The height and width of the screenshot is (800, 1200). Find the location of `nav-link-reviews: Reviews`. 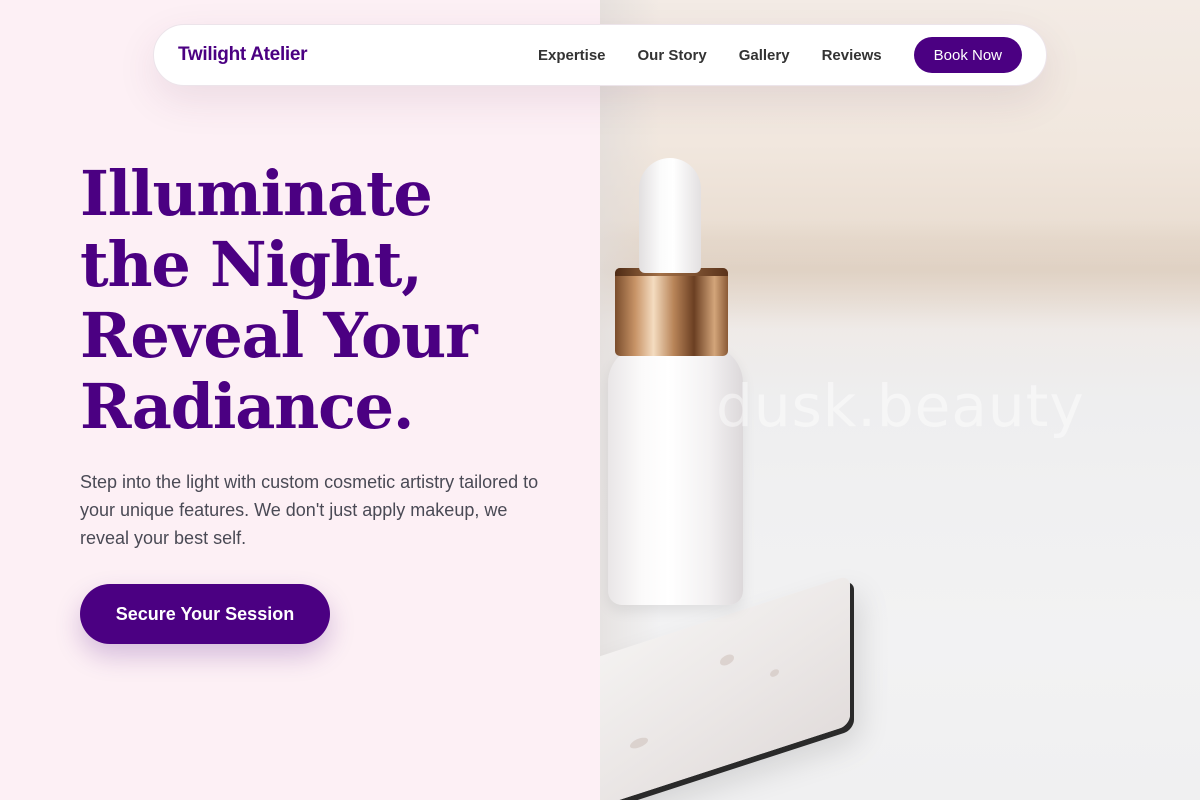

nav-link-reviews: Reviews is located at coordinates (852, 55).